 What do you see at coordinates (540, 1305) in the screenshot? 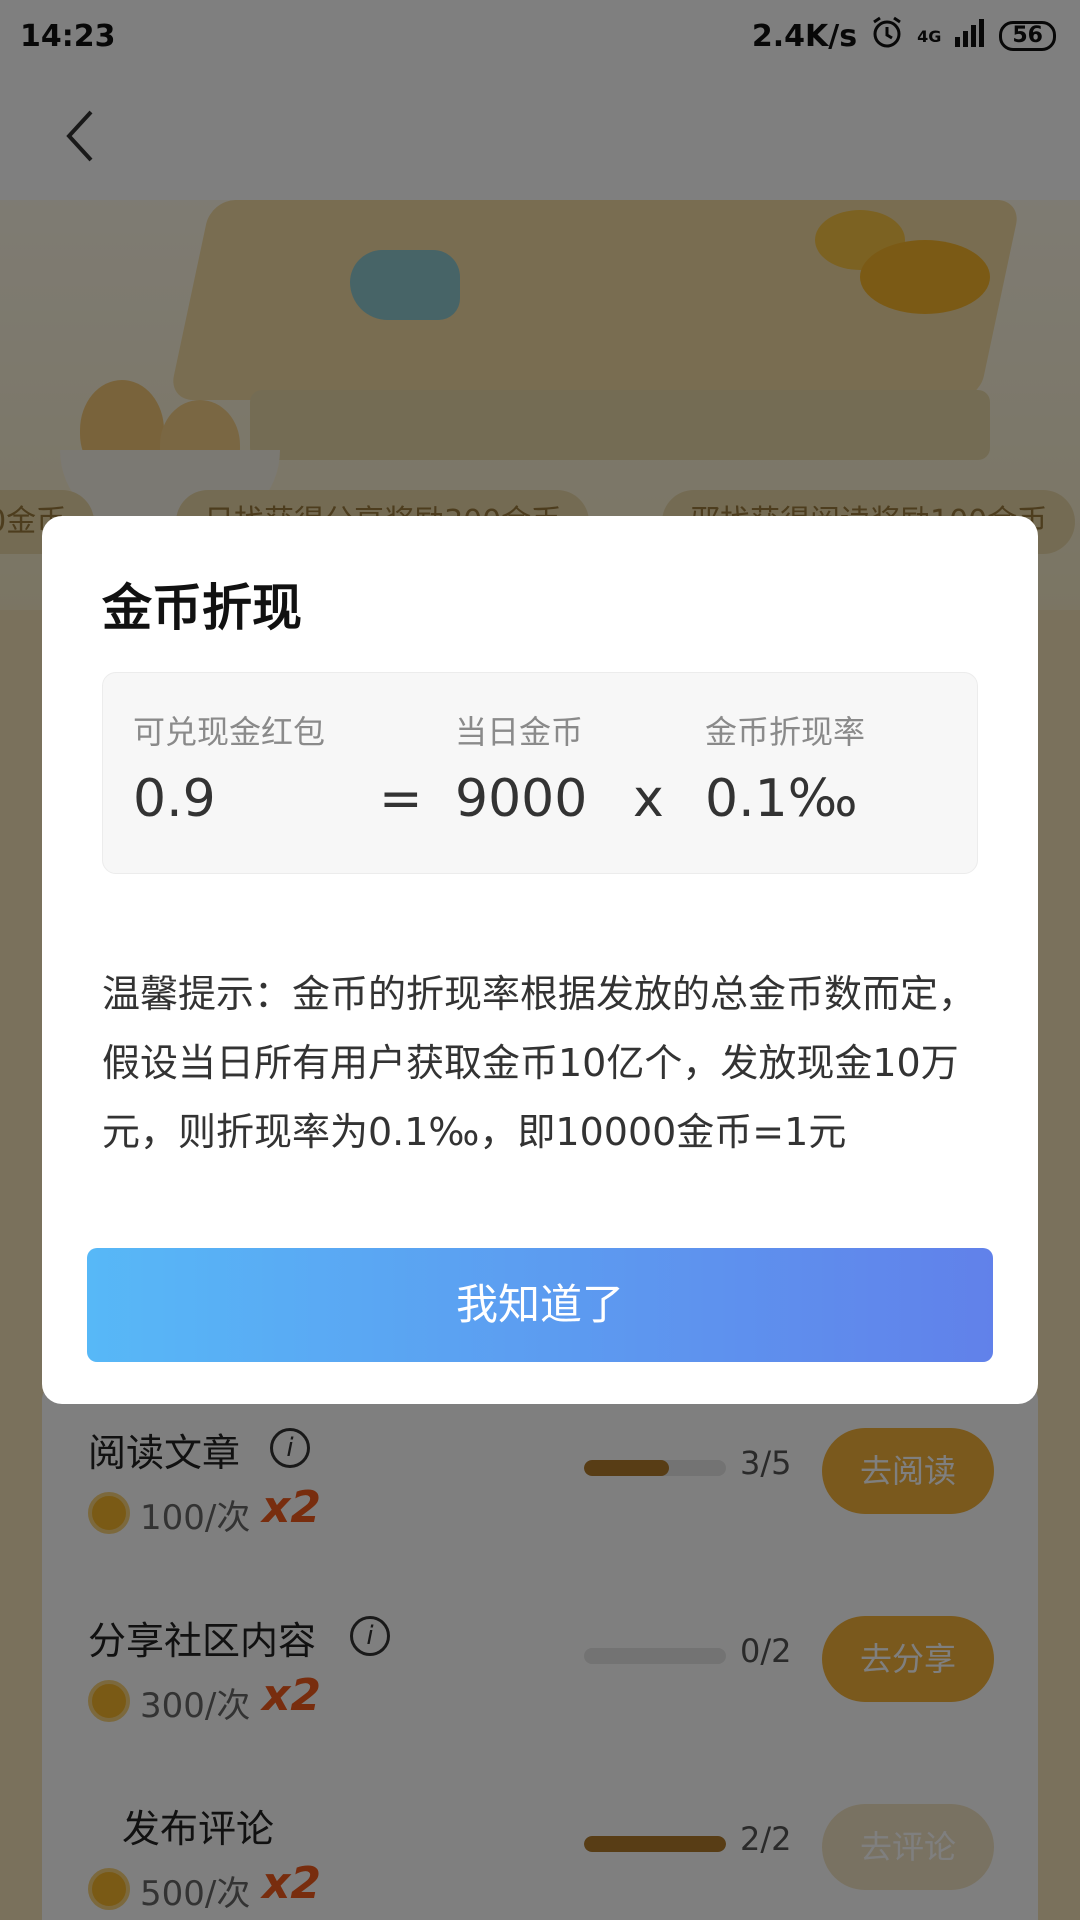
I see `got-it-button: 我知道了` at bounding box center [540, 1305].